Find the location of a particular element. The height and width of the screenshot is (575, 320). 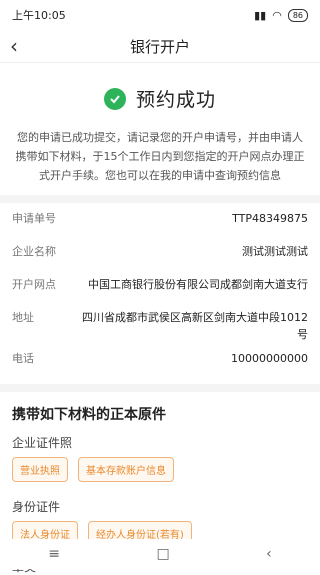

divider is located at coordinates (160, 199).